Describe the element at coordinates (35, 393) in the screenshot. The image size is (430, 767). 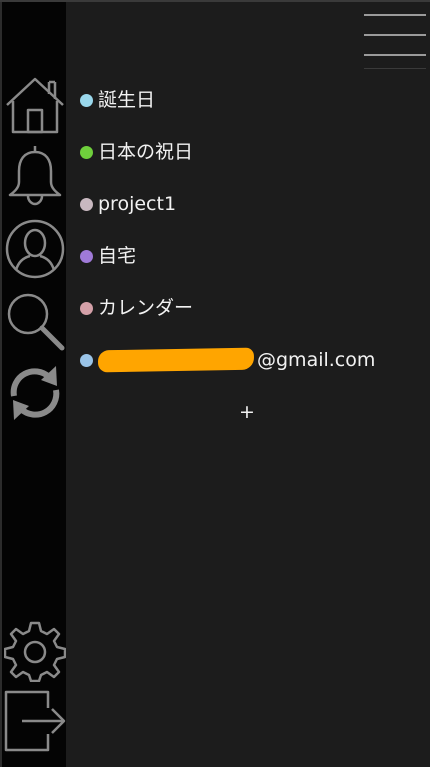
I see `sync-icon` at that location.